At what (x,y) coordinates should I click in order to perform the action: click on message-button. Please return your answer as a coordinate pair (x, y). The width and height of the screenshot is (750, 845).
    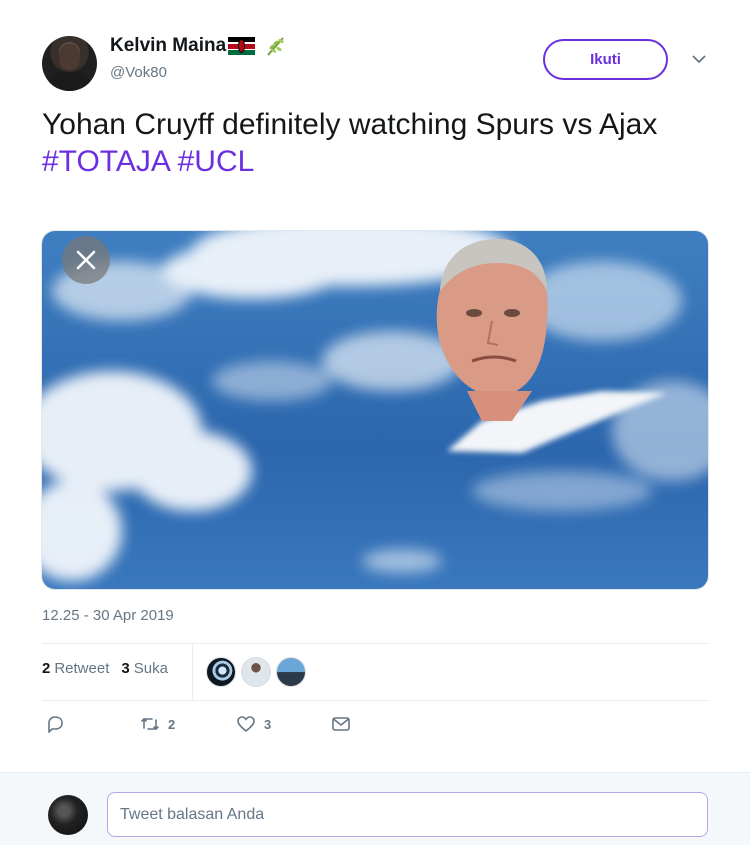
    Looking at the image, I should click on (341, 724).